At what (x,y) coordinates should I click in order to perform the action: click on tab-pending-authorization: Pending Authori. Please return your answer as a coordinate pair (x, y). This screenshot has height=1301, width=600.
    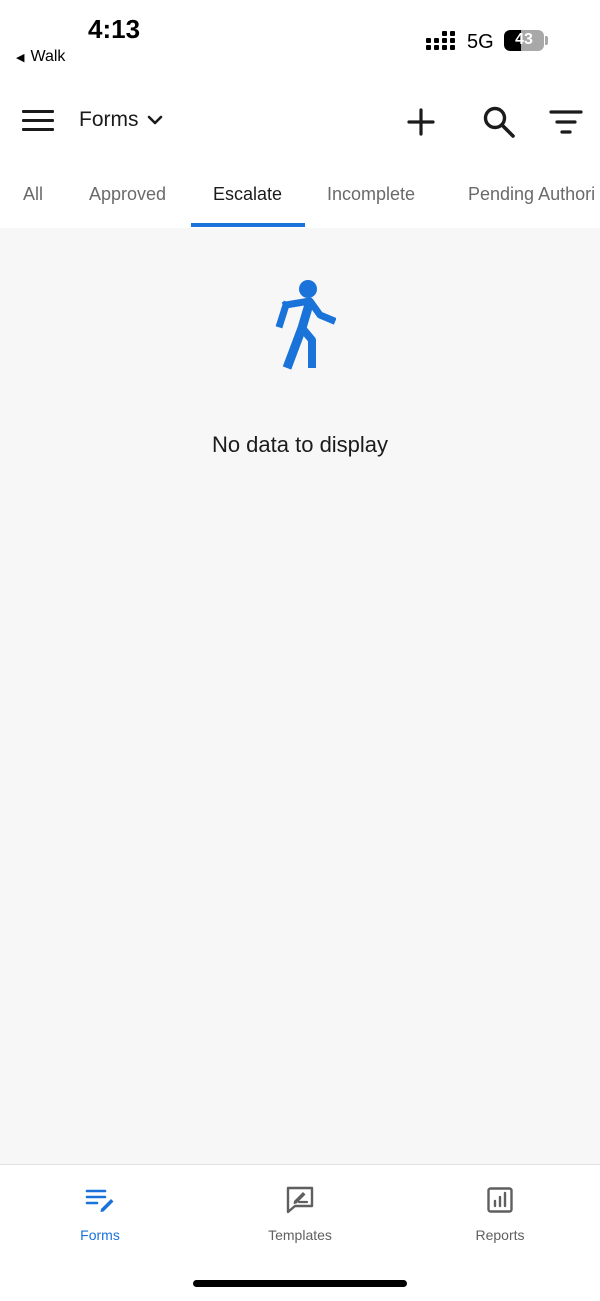
    Looking at the image, I should click on (531, 194).